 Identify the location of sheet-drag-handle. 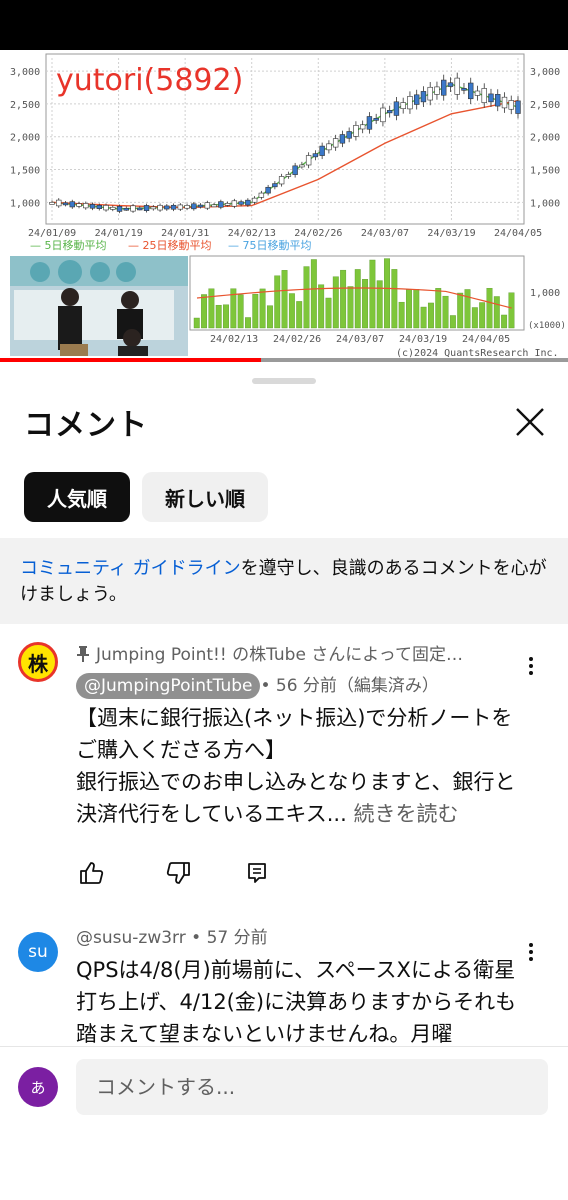
(284, 381).